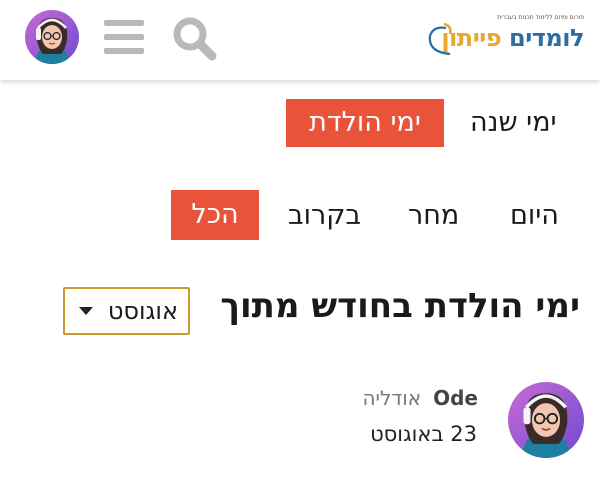 The height and width of the screenshot is (499, 600). Describe the element at coordinates (513, 123) in the screenshot. I see `tab-year-days: ימי שנה` at that location.